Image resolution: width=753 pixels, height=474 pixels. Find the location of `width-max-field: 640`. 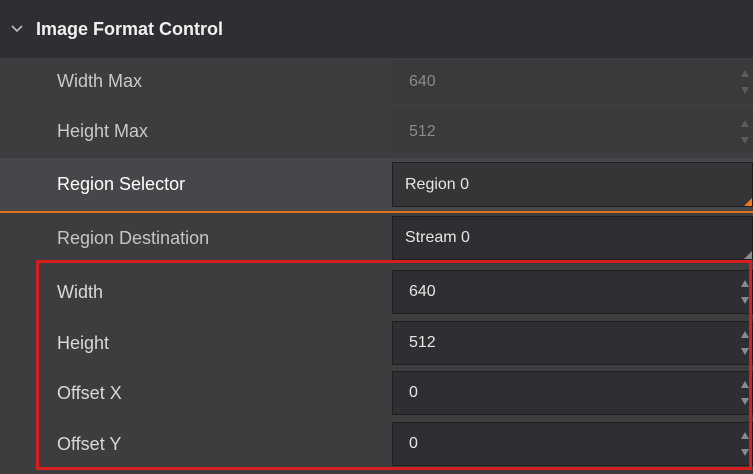

width-max-field: 640 is located at coordinates (572, 81).